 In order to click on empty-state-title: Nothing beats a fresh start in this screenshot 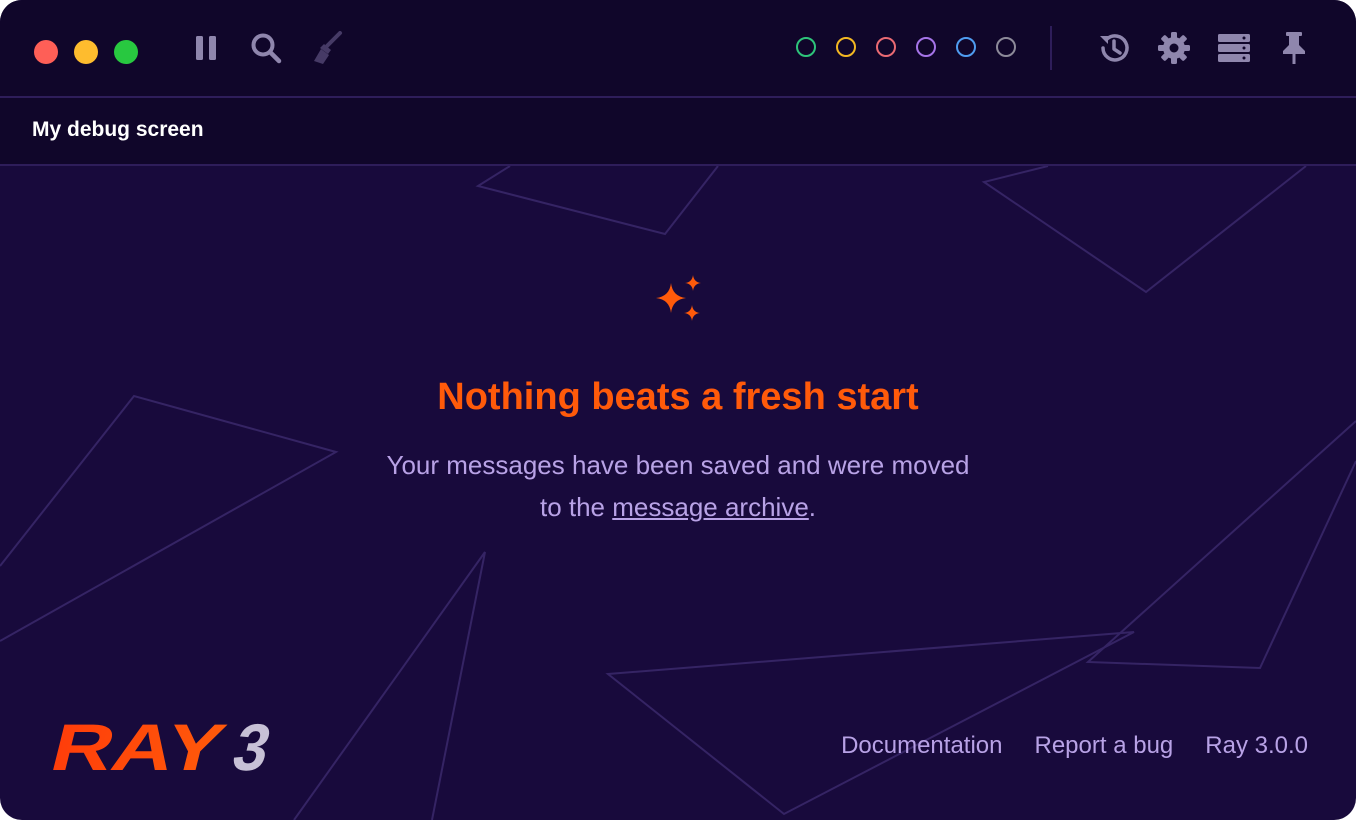, I will do `click(678, 397)`.